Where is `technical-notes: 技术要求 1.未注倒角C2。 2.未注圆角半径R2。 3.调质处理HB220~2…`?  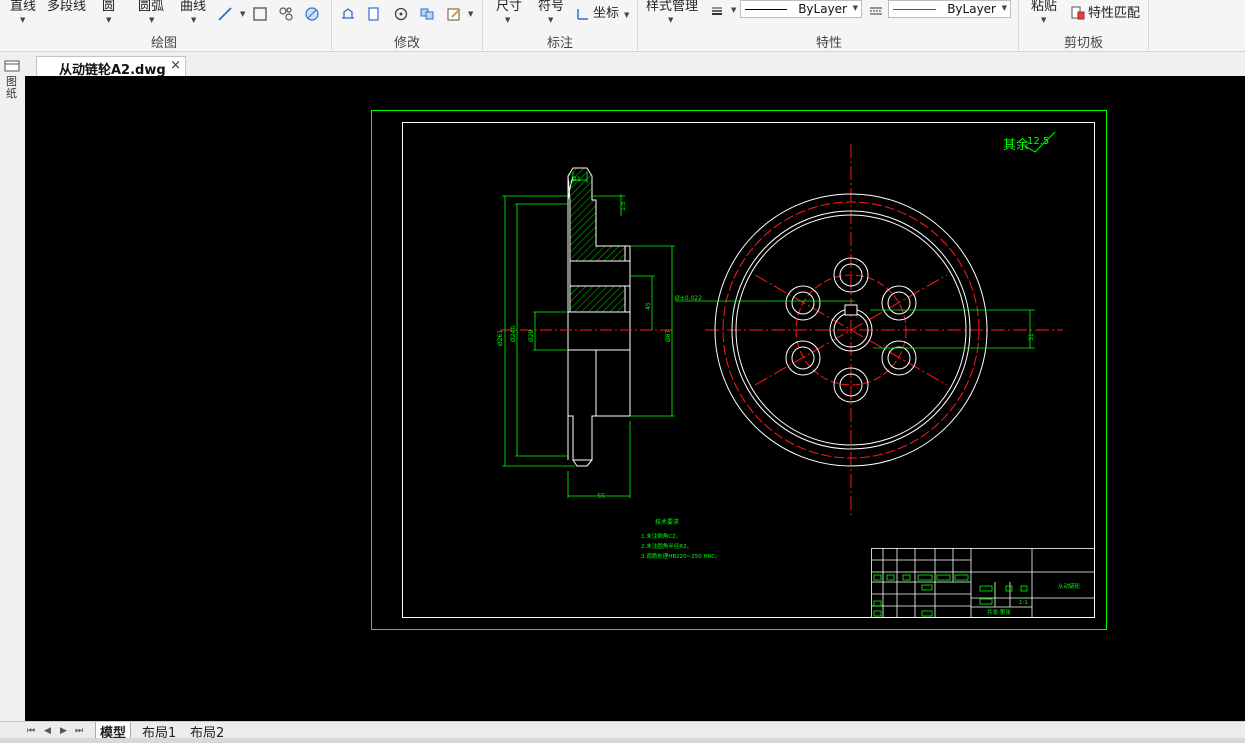
technical-notes: 技术要求 1.未注倒角C2。 2.未注圆角半径R2。 3.调质处理HB220~2… is located at coordinates (681, 539).